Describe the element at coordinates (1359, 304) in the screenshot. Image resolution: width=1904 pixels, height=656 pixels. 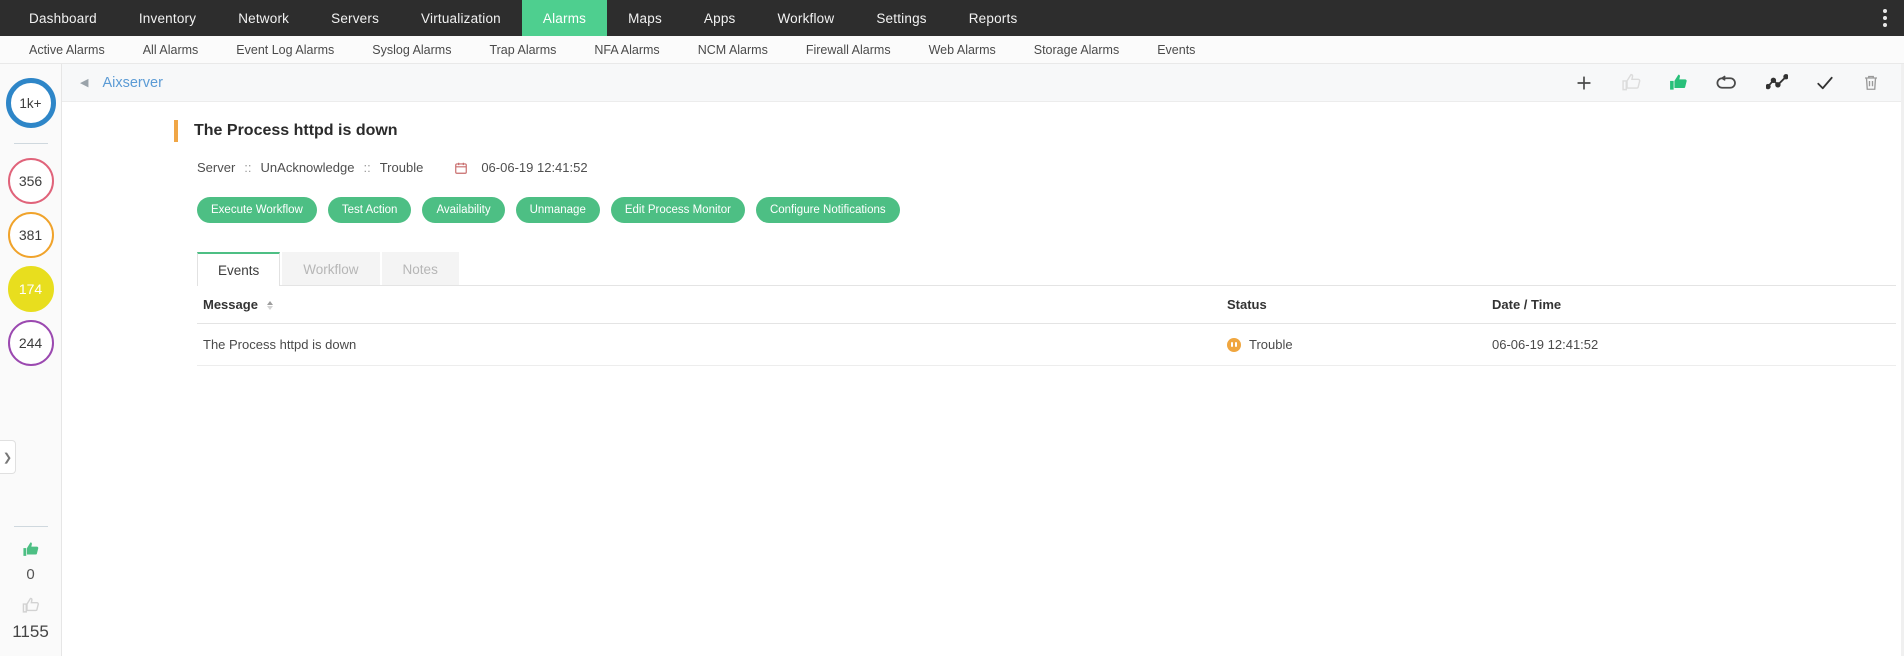
I see `column-header-status: Status` at that location.